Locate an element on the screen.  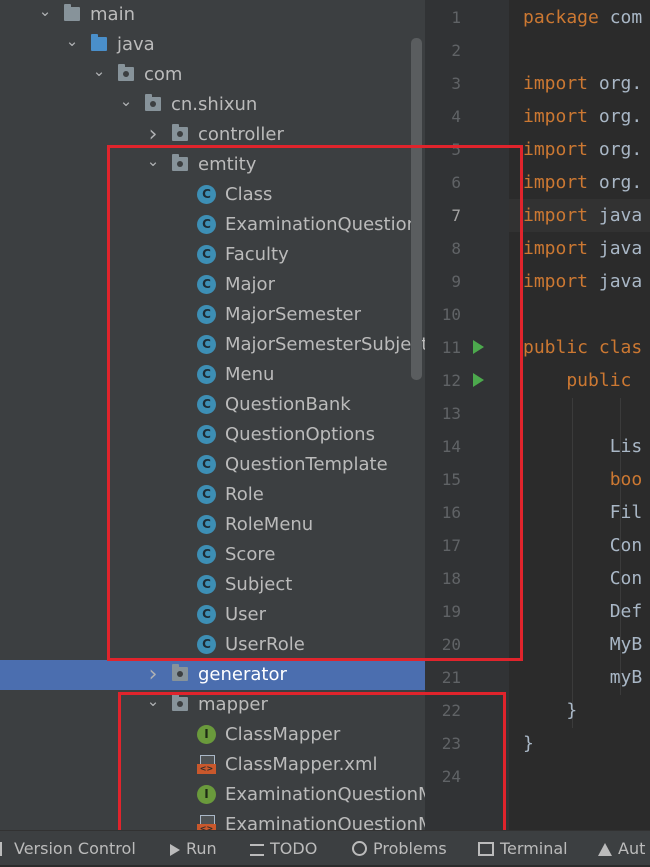
tree-item-label: MajorSemester is located at coordinates (293, 314).